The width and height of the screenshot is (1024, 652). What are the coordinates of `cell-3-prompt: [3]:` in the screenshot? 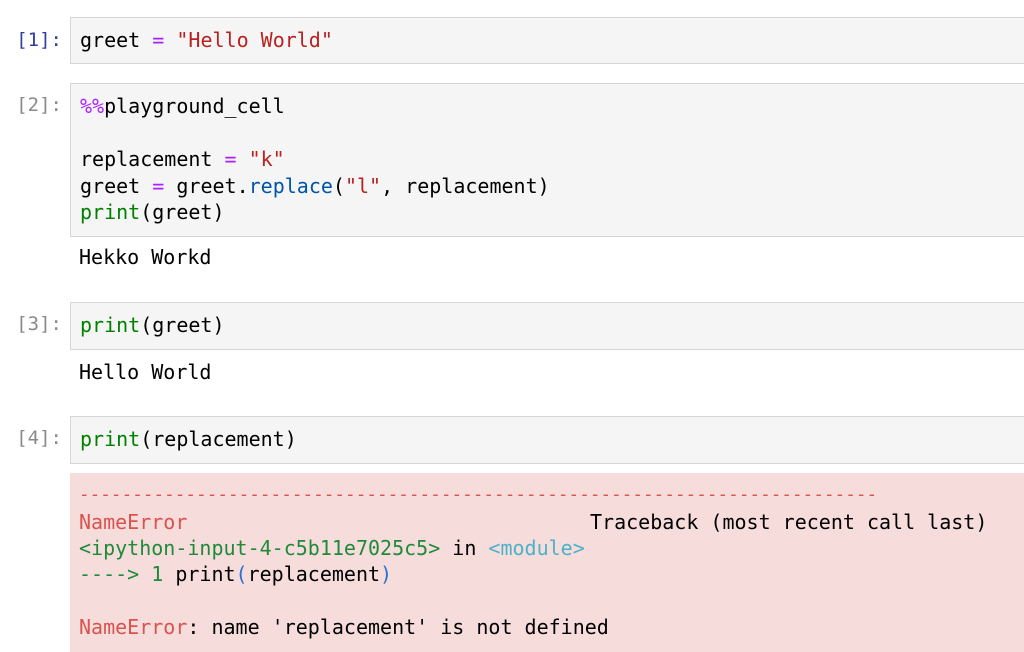 It's located at (39, 324).